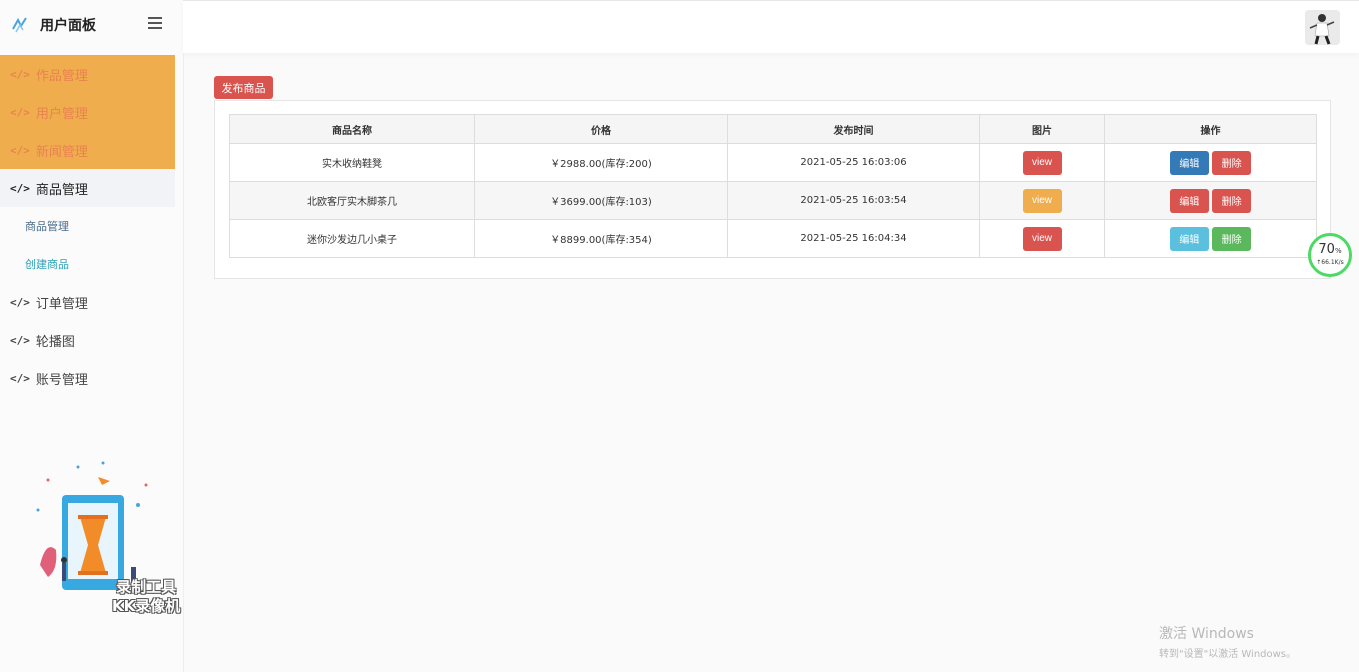  I want to click on hamburger-icon, so click(155, 23).